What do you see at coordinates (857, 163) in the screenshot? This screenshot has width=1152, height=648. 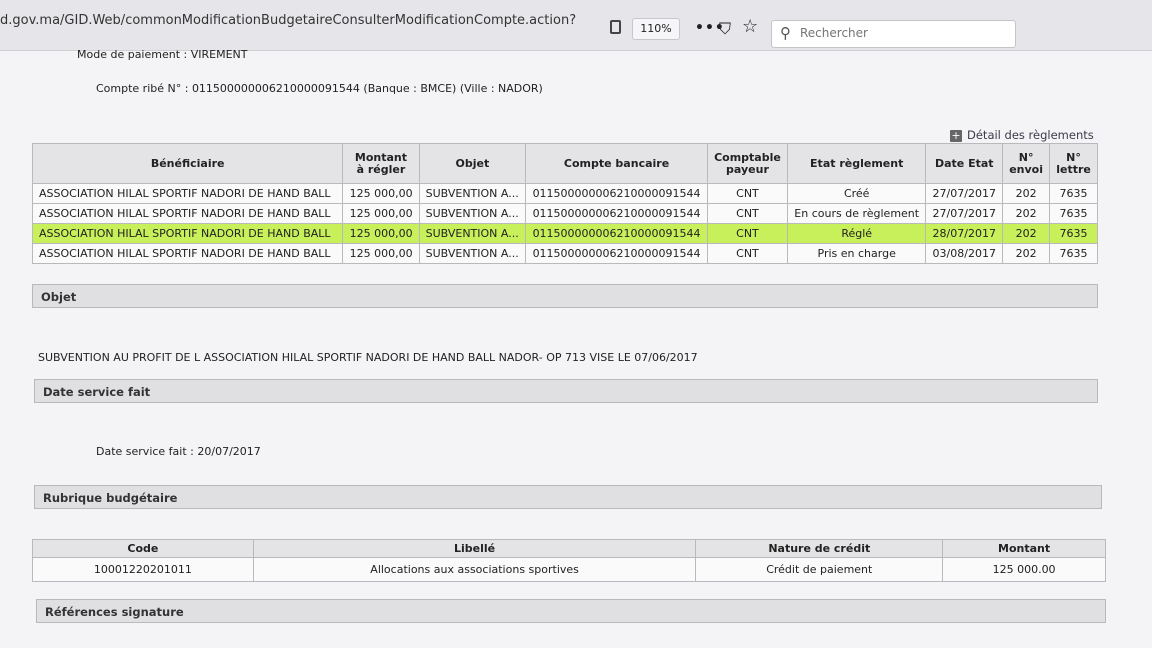 I see `col-etat: Etat règlement` at bounding box center [857, 163].